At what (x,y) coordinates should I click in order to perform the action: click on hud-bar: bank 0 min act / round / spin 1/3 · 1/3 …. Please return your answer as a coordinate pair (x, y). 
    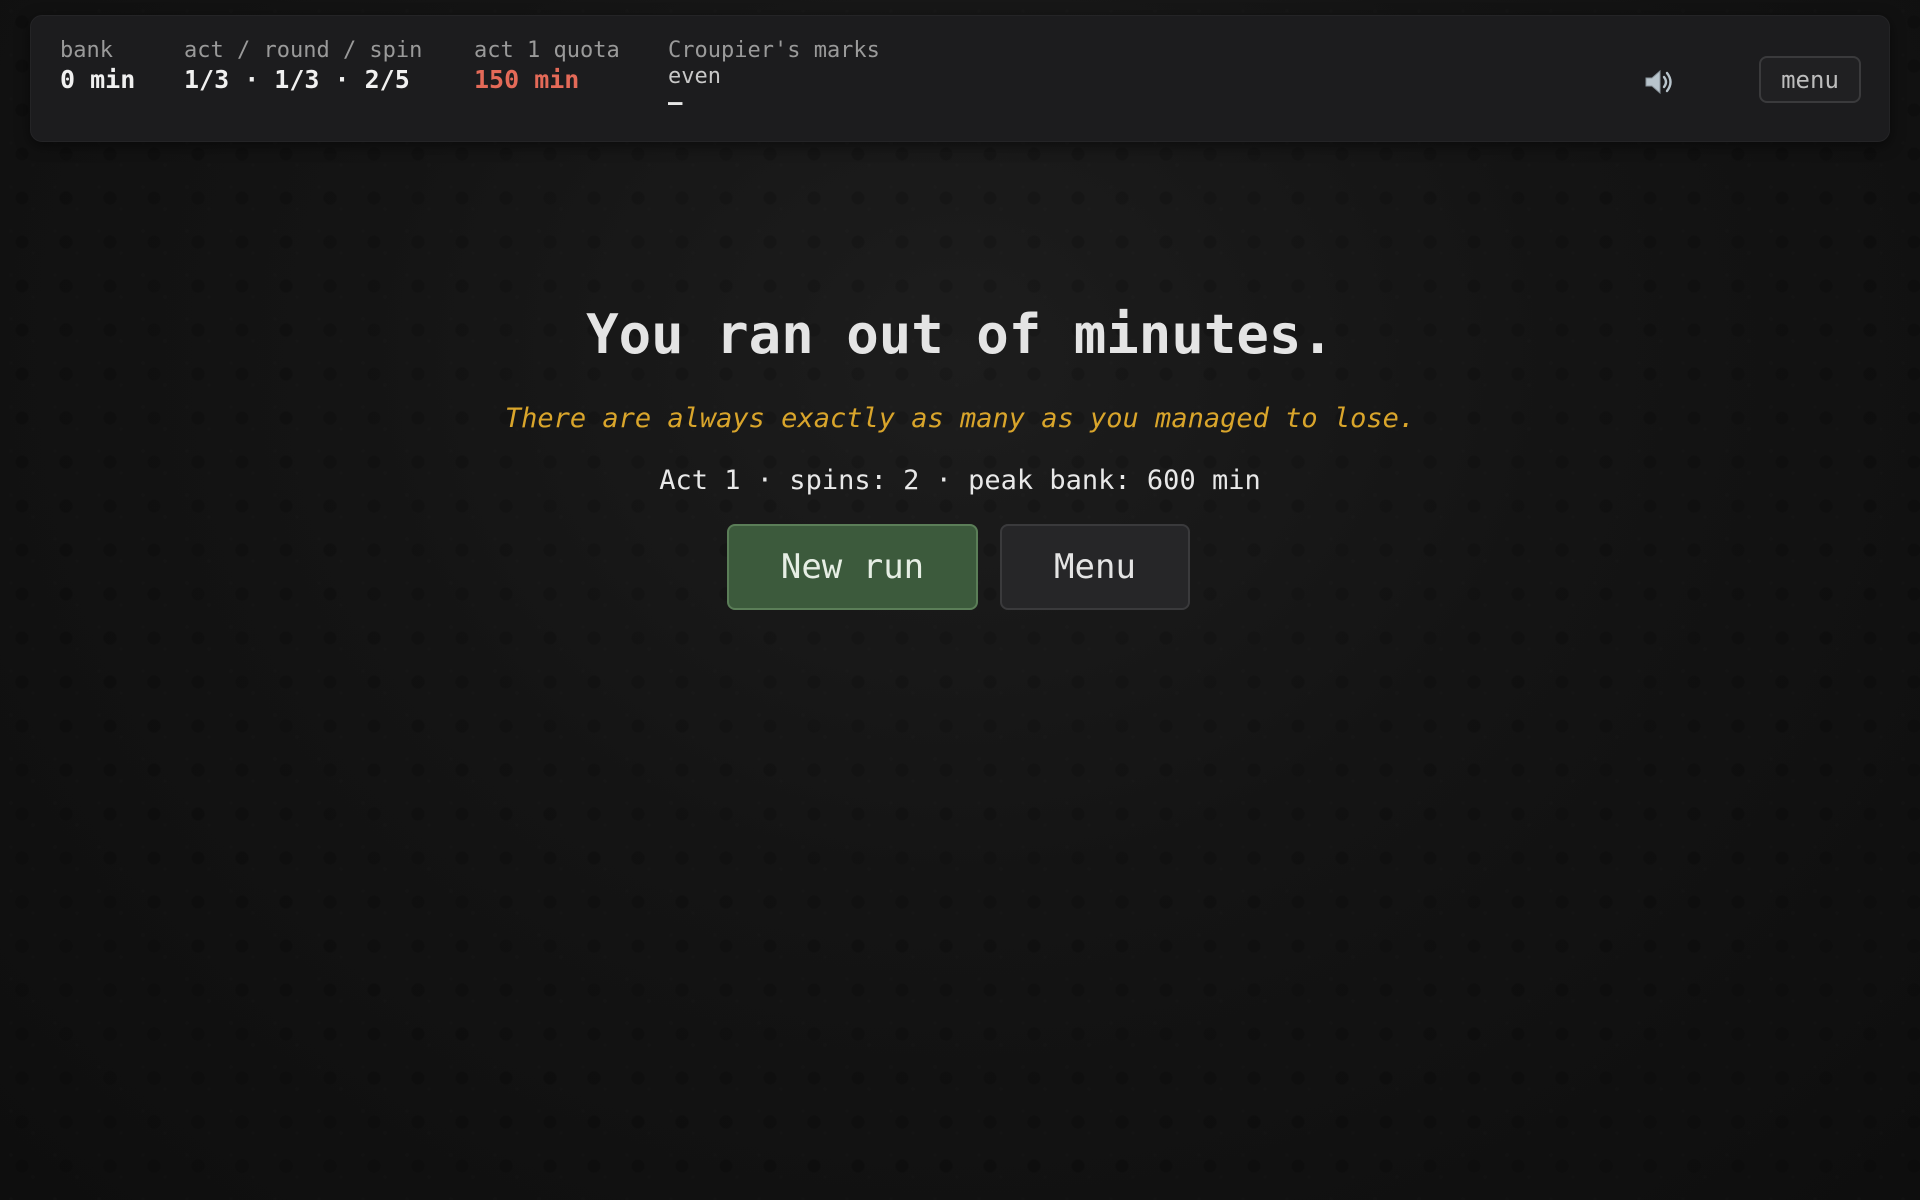
    Looking at the image, I should click on (960, 78).